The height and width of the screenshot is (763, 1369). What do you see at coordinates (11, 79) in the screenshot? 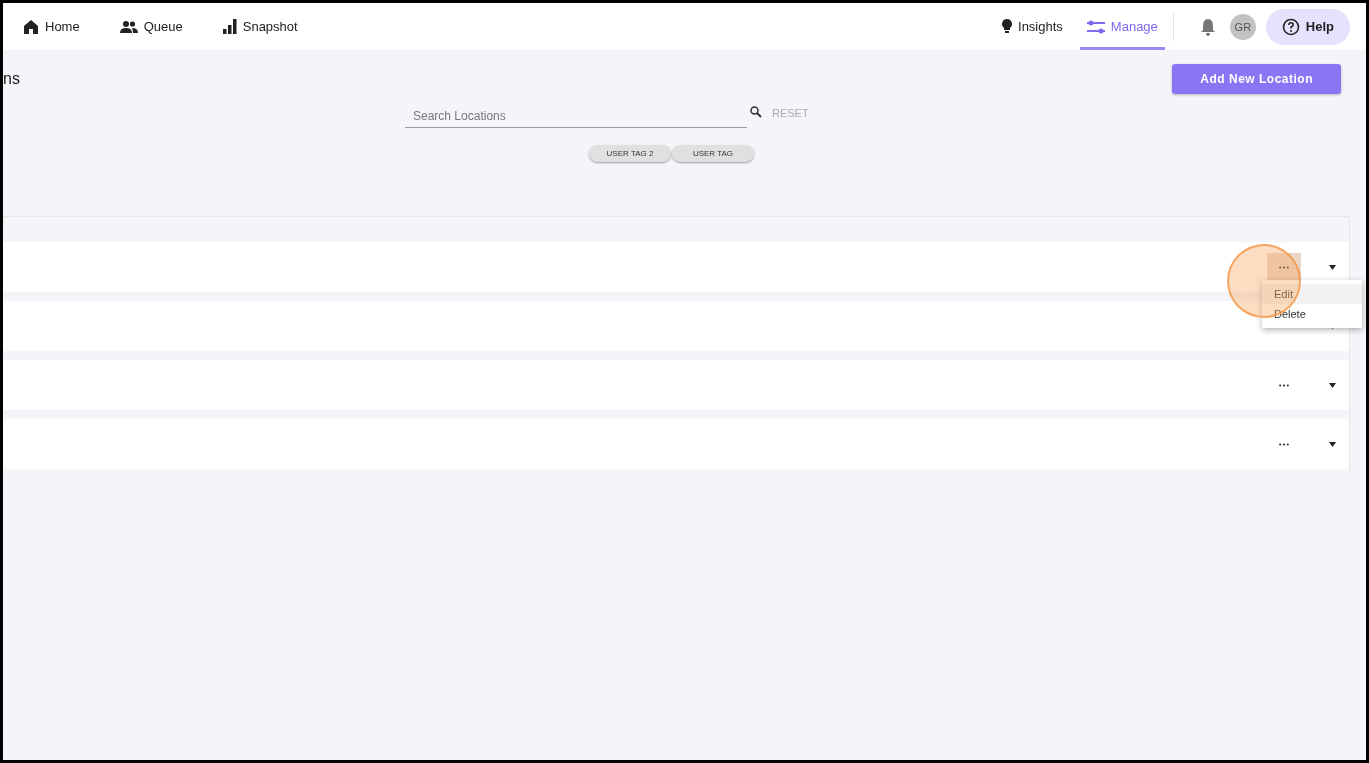
I see `page-title: ns` at bounding box center [11, 79].